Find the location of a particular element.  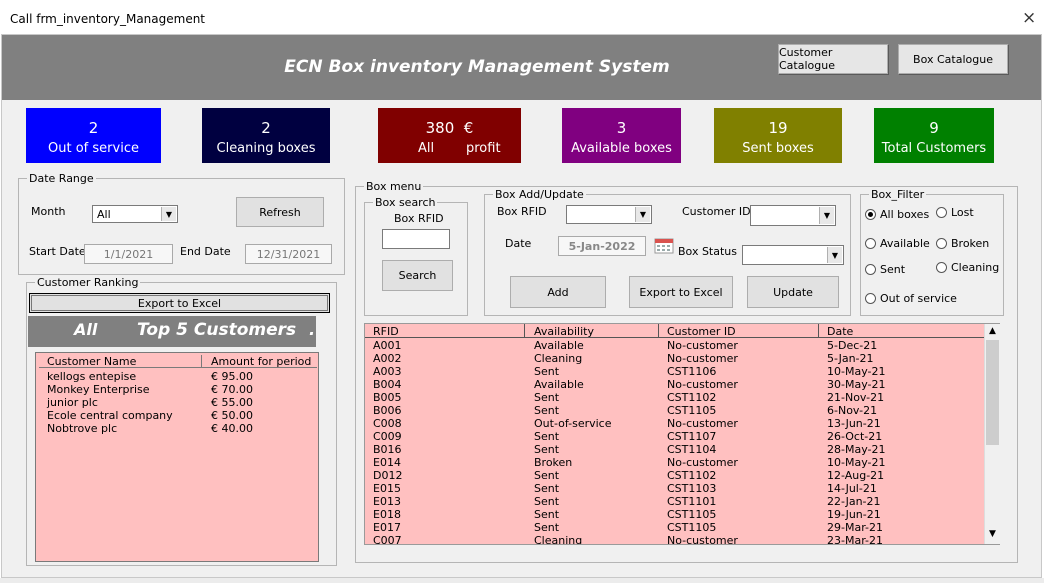

tile-value: 3 is located at coordinates (621, 128).